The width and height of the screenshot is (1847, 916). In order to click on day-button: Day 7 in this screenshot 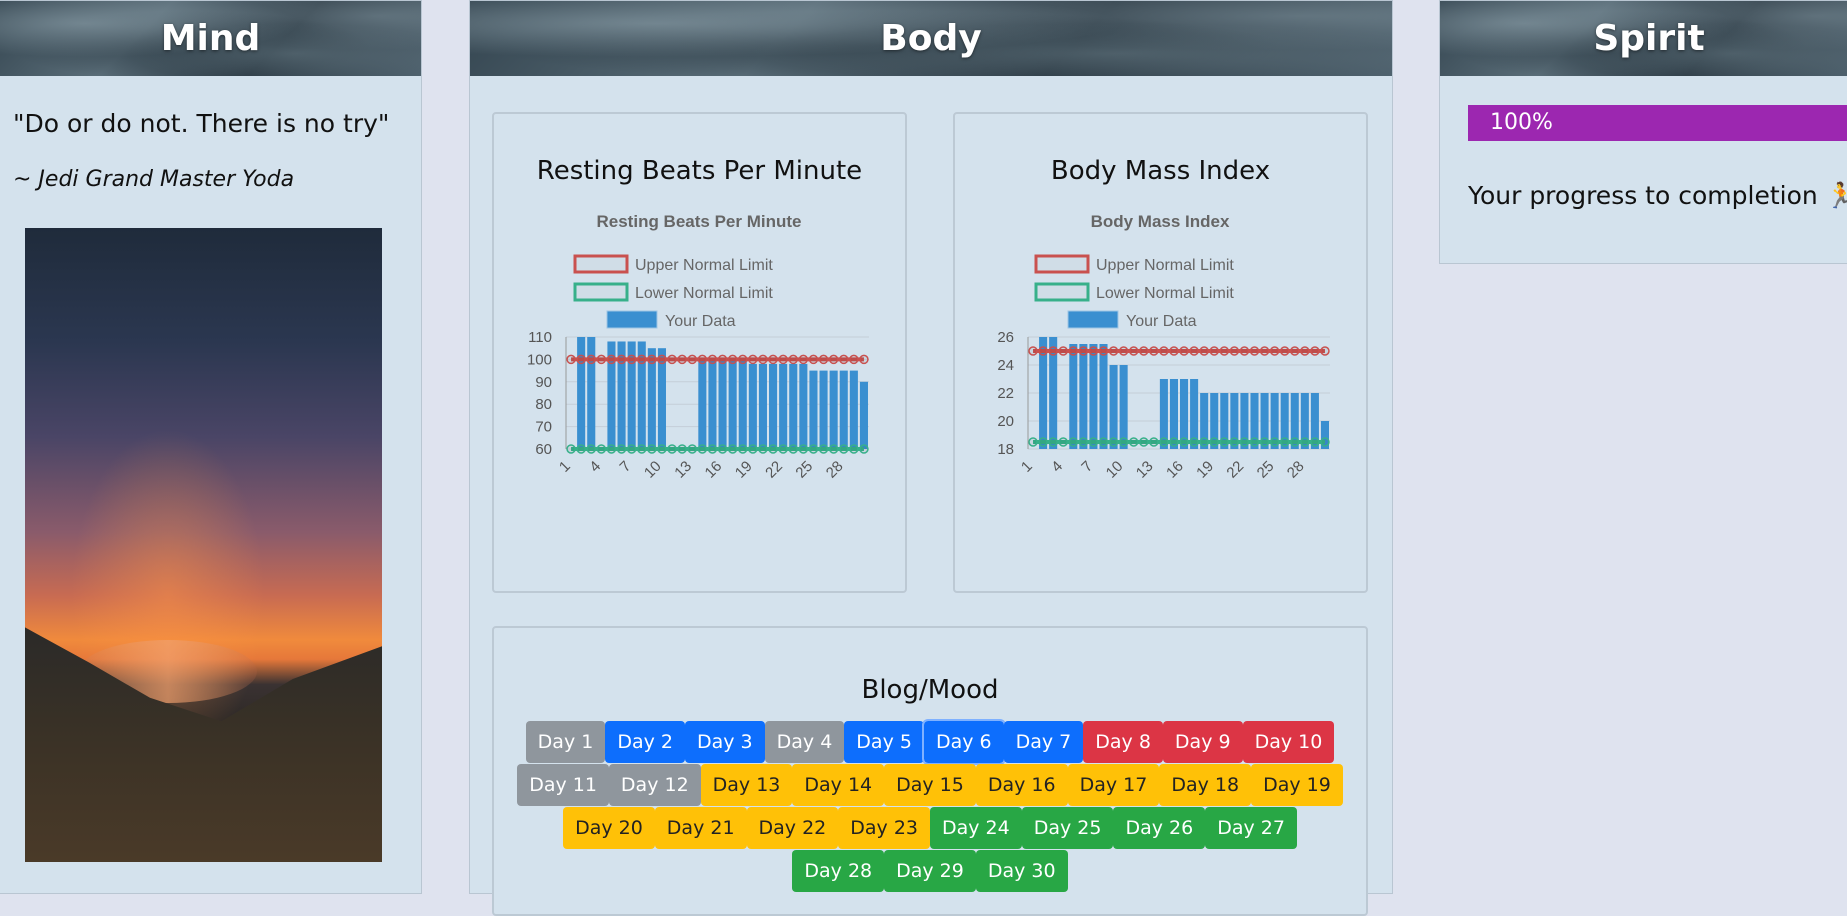, I will do `click(1043, 742)`.